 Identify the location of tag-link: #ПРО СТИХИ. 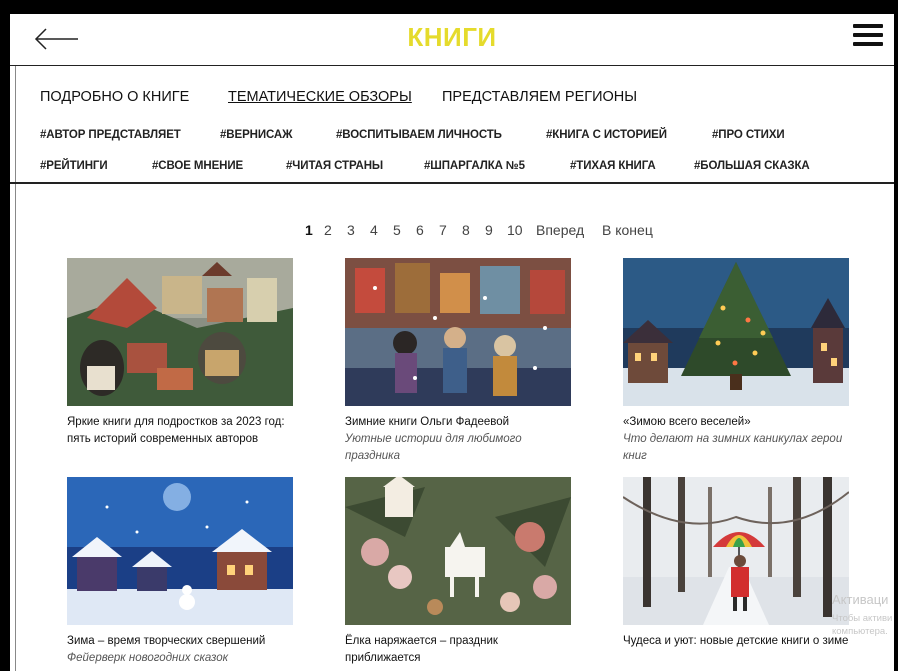
(748, 135).